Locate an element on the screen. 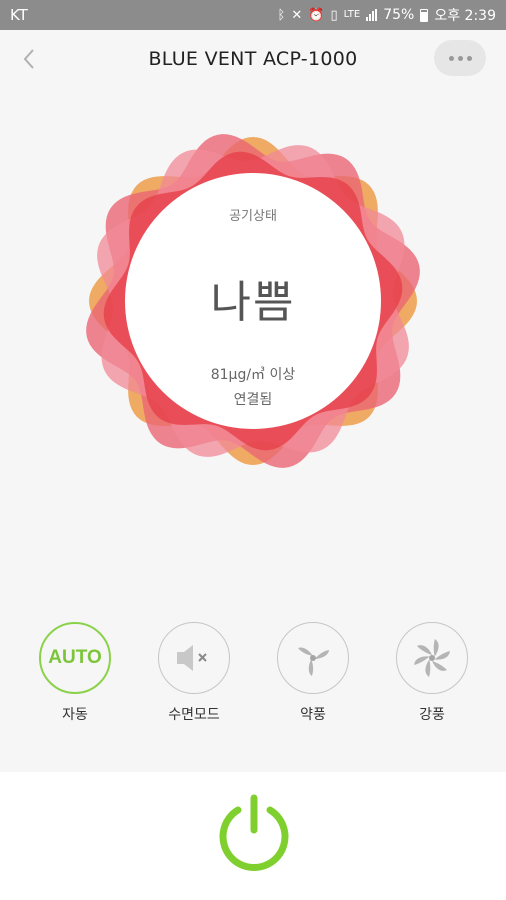  sleep-mode-button is located at coordinates (194, 658).